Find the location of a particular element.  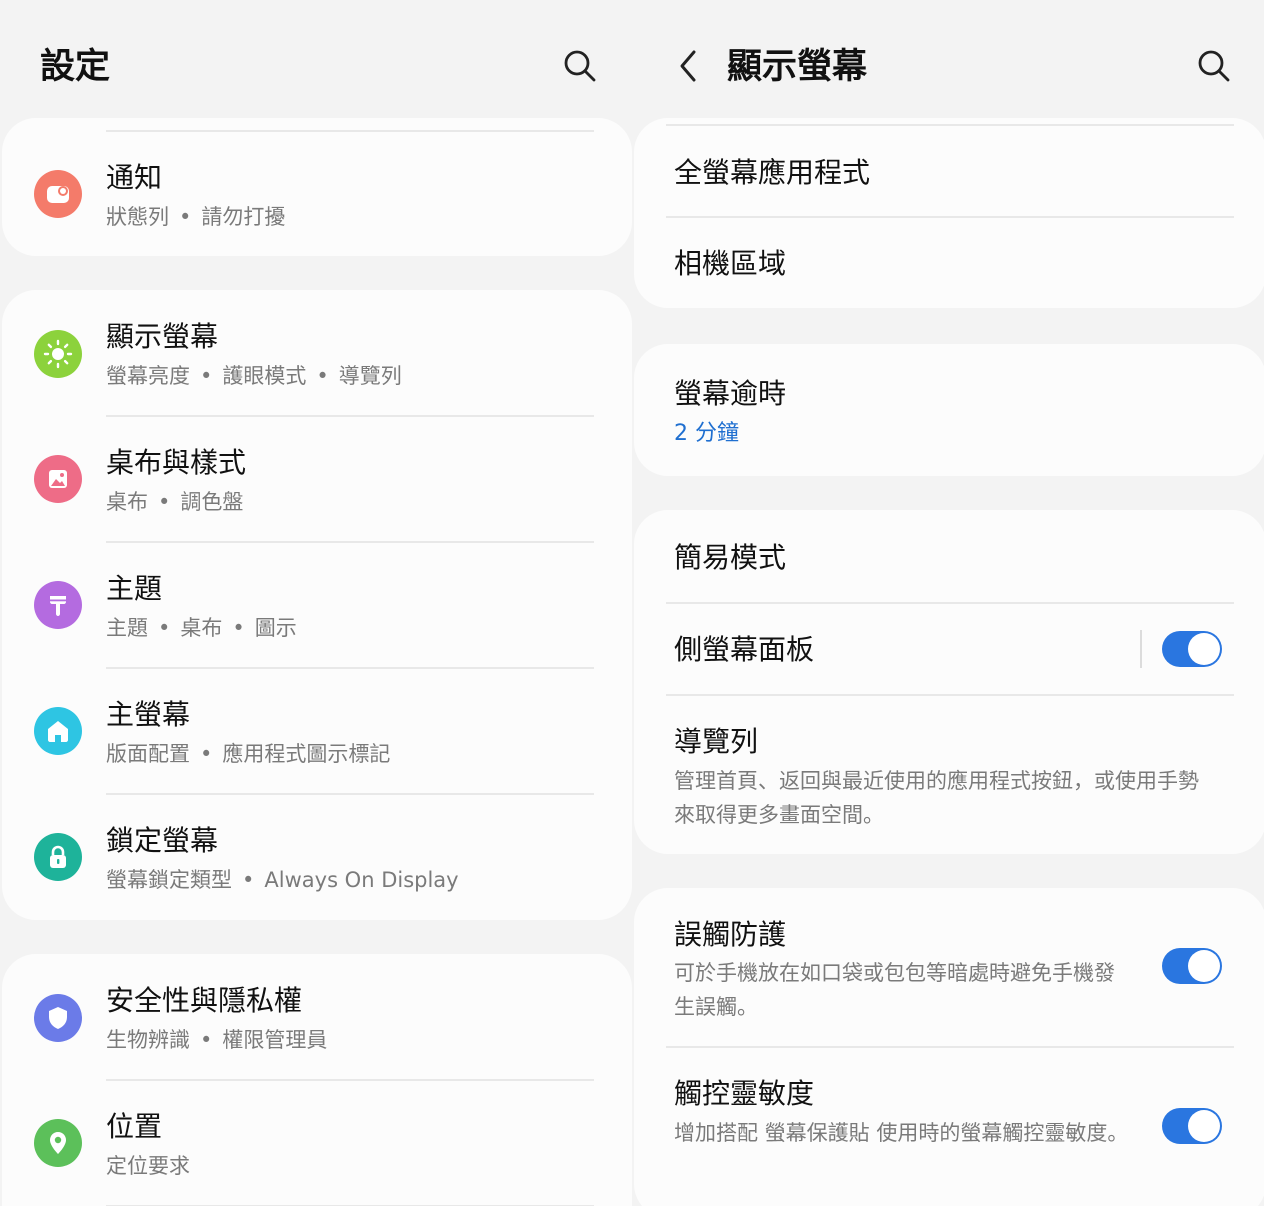

back-button is located at coordinates (688, 66).